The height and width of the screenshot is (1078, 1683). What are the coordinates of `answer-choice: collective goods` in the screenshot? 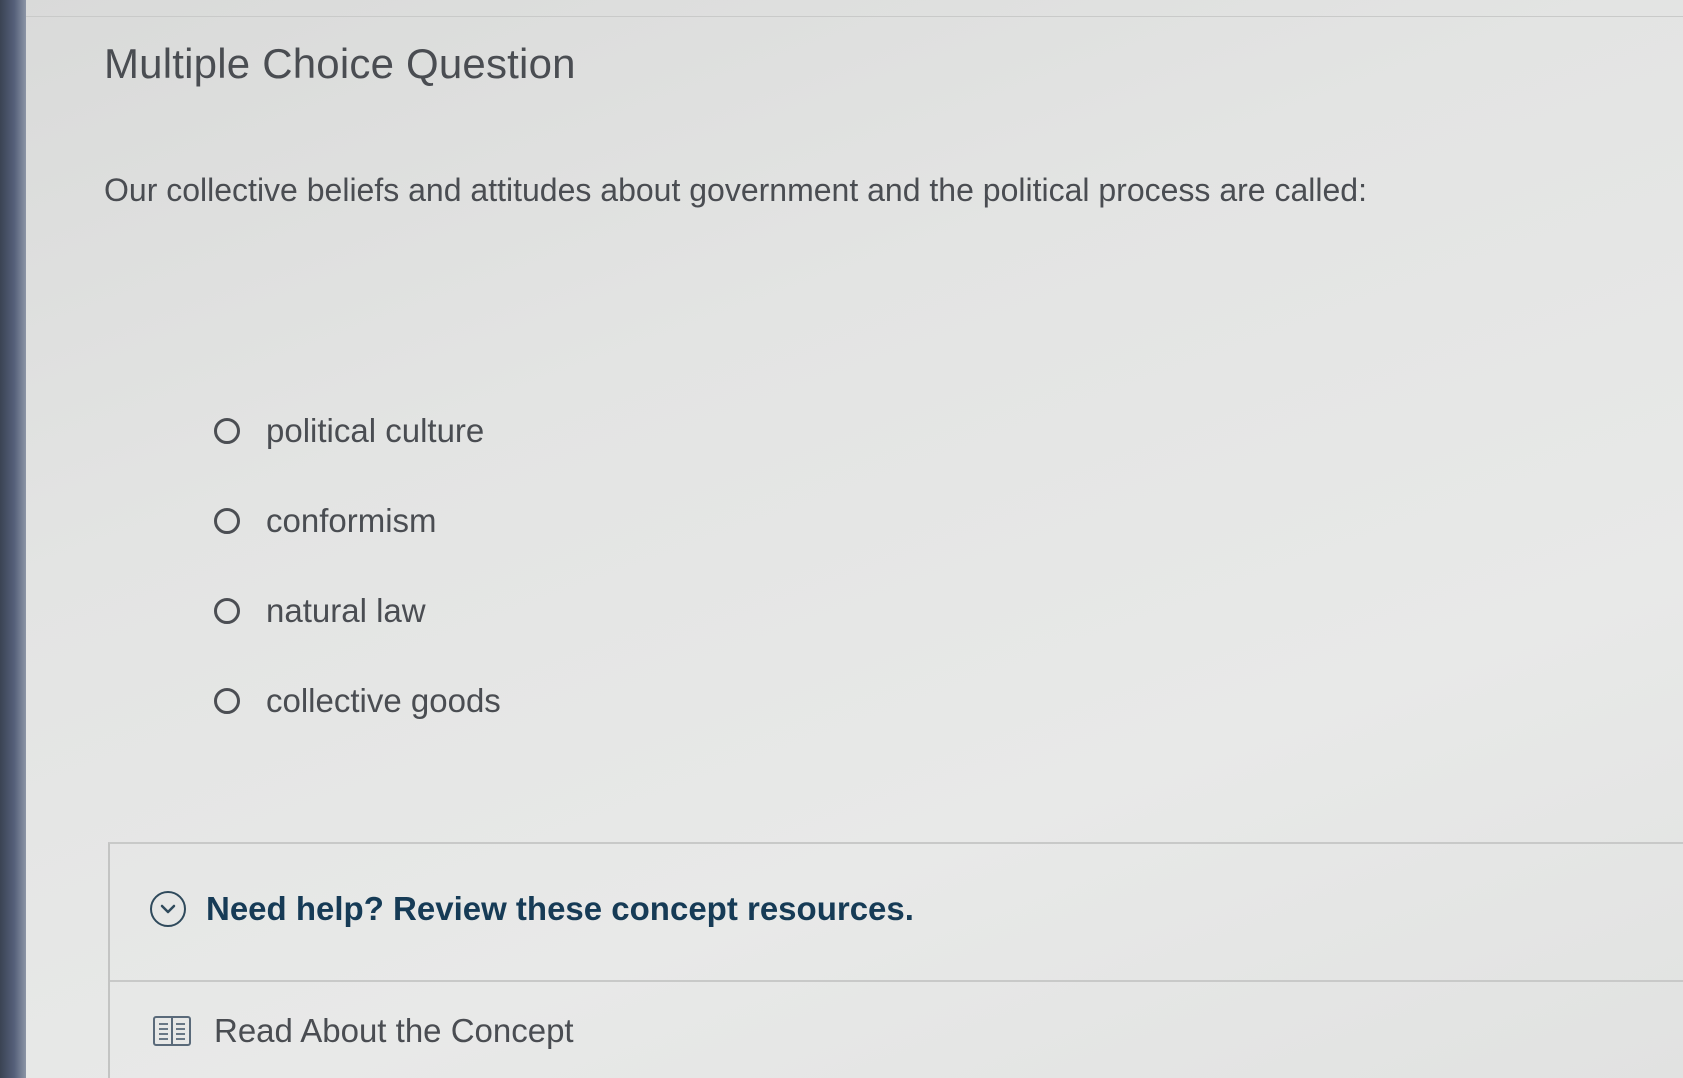 It's located at (357, 701).